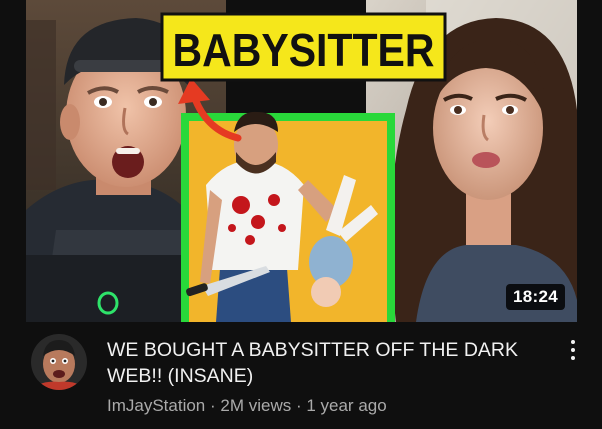  Describe the element at coordinates (256, 405) in the screenshot. I see `view-count: 2M views` at that location.